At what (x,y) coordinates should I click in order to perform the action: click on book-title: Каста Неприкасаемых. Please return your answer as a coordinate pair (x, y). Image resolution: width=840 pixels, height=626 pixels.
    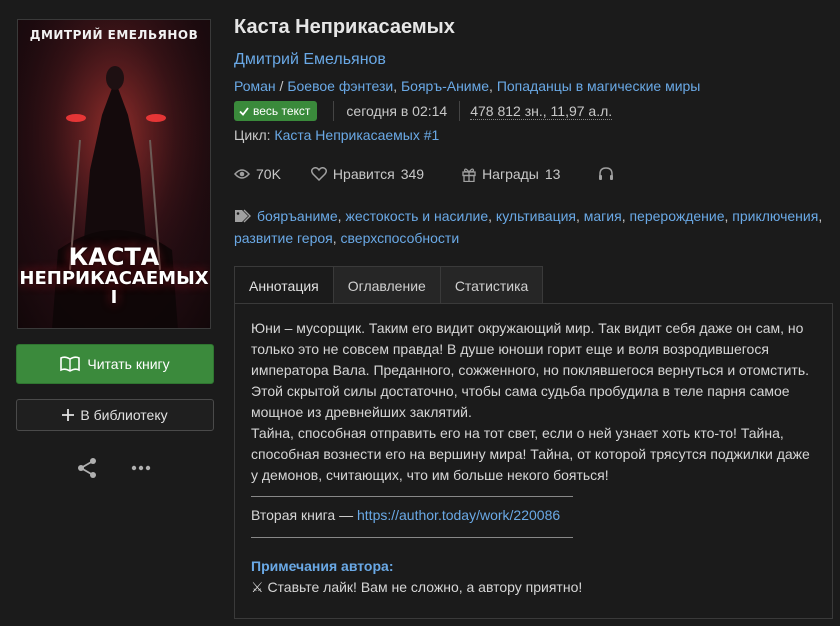
    Looking at the image, I should click on (344, 27).